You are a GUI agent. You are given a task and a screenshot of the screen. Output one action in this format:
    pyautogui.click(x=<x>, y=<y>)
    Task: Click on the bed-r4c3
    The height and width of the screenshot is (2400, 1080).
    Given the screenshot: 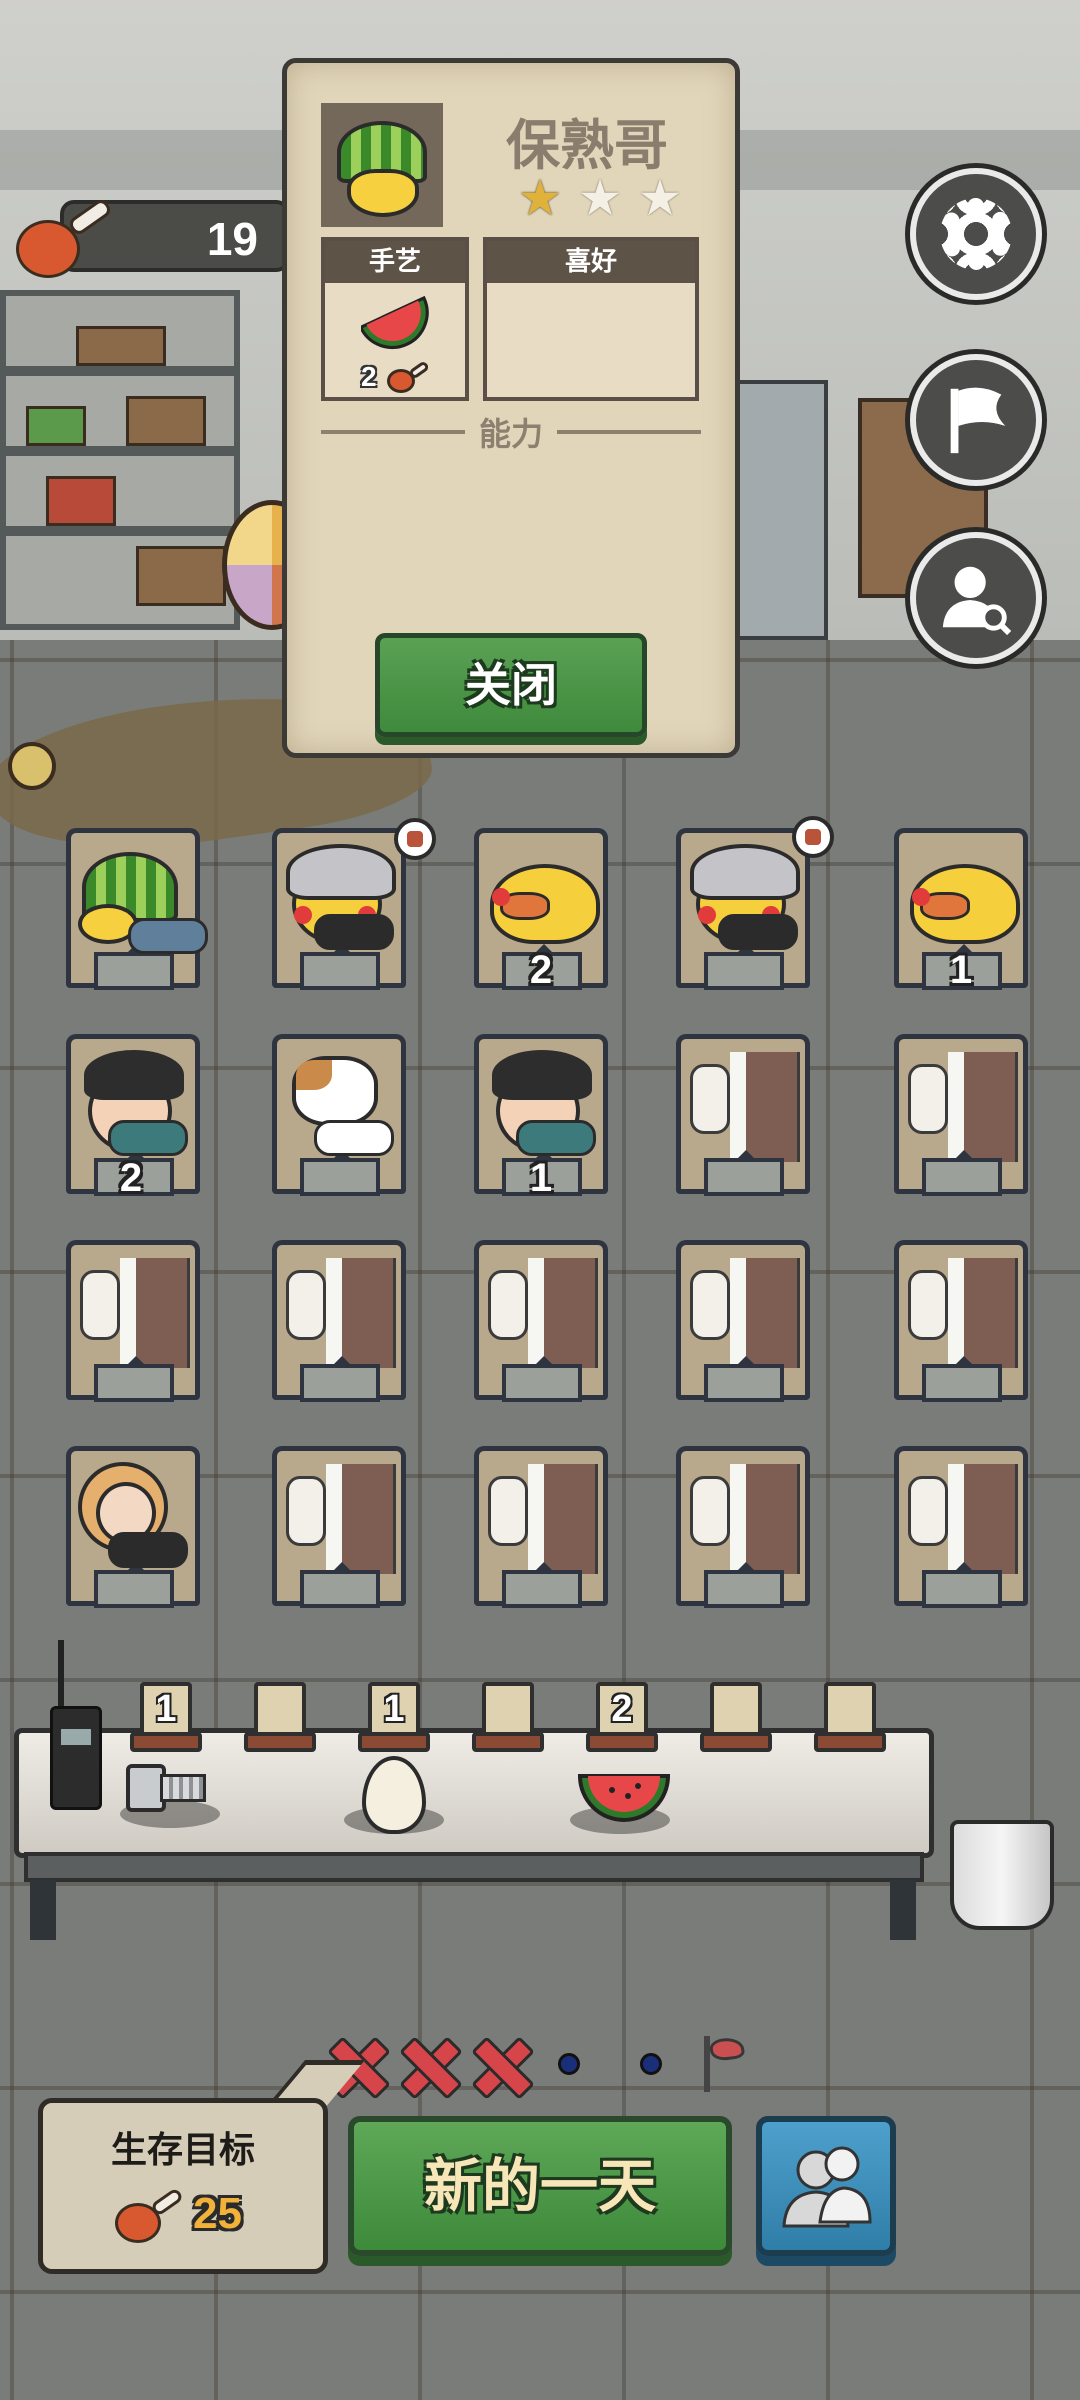 What is the action you would take?
    pyautogui.click(x=541, y=1531)
    